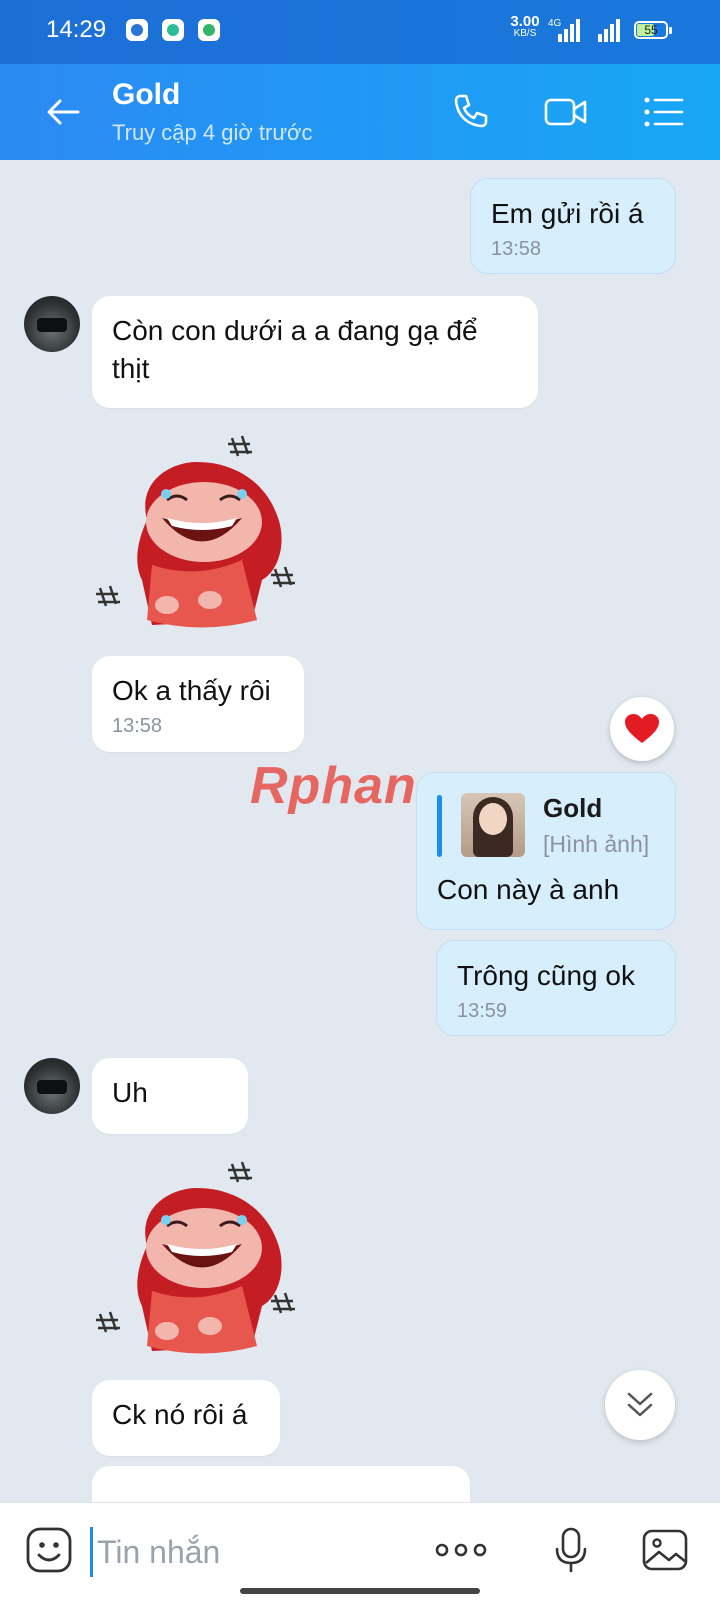  I want to click on scroll-to-bottom-button, so click(640, 1405).